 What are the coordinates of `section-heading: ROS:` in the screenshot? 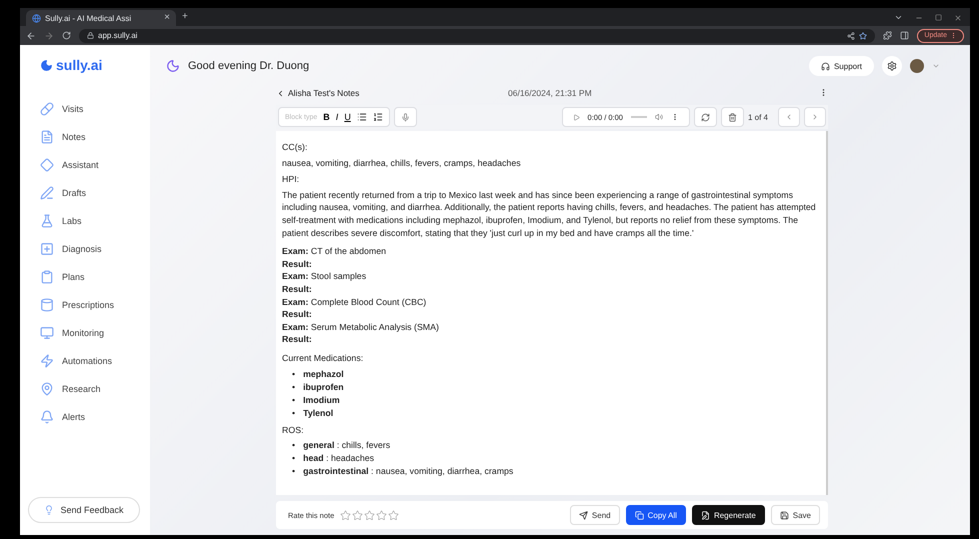 It's located at (293, 430).